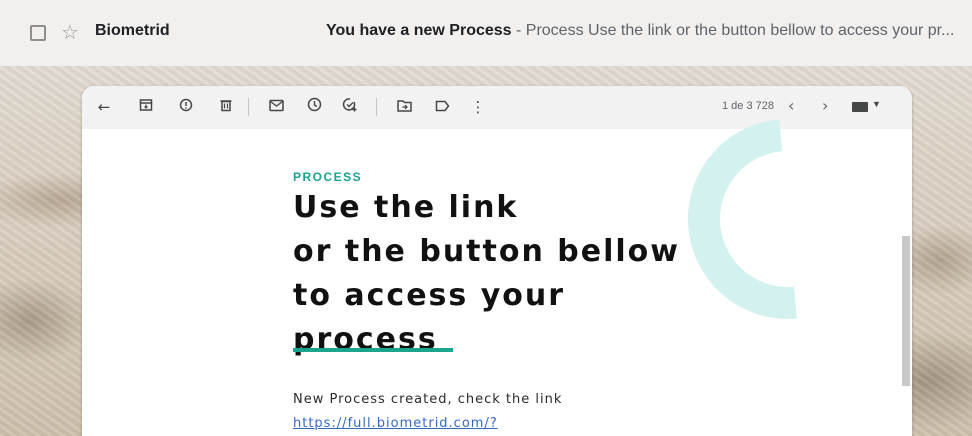  What do you see at coordinates (395, 423) in the screenshot?
I see `process-link: https://full.biometrid.com/?` at bounding box center [395, 423].